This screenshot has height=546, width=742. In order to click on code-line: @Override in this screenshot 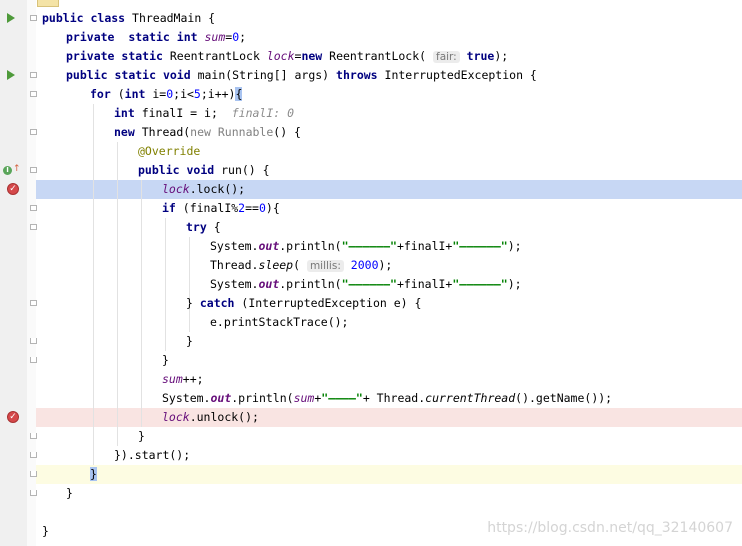, I will do `click(371, 151)`.